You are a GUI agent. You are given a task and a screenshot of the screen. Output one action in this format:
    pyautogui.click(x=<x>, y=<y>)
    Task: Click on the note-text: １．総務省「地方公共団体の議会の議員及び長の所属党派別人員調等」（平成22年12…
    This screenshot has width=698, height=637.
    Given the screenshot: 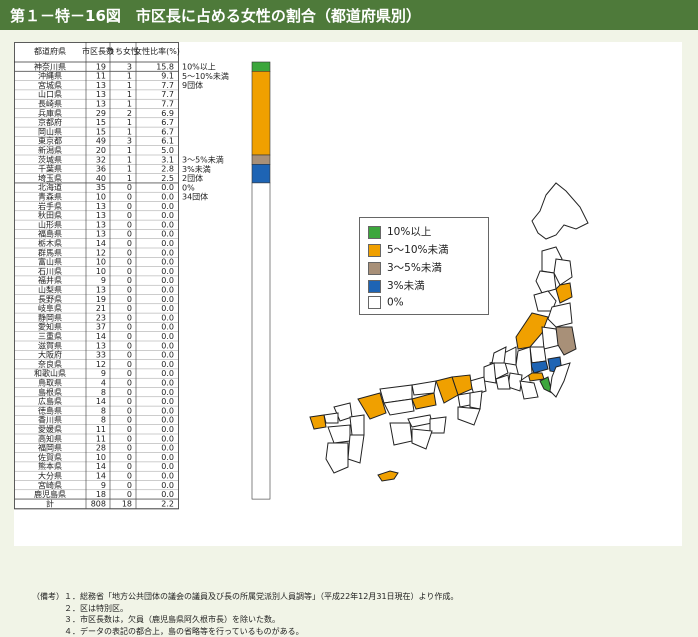 What is the action you would take?
    pyautogui.click(x=261, y=596)
    